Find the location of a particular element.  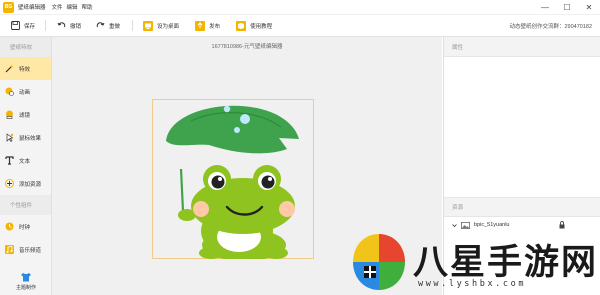

undo-icon is located at coordinates (61, 26).